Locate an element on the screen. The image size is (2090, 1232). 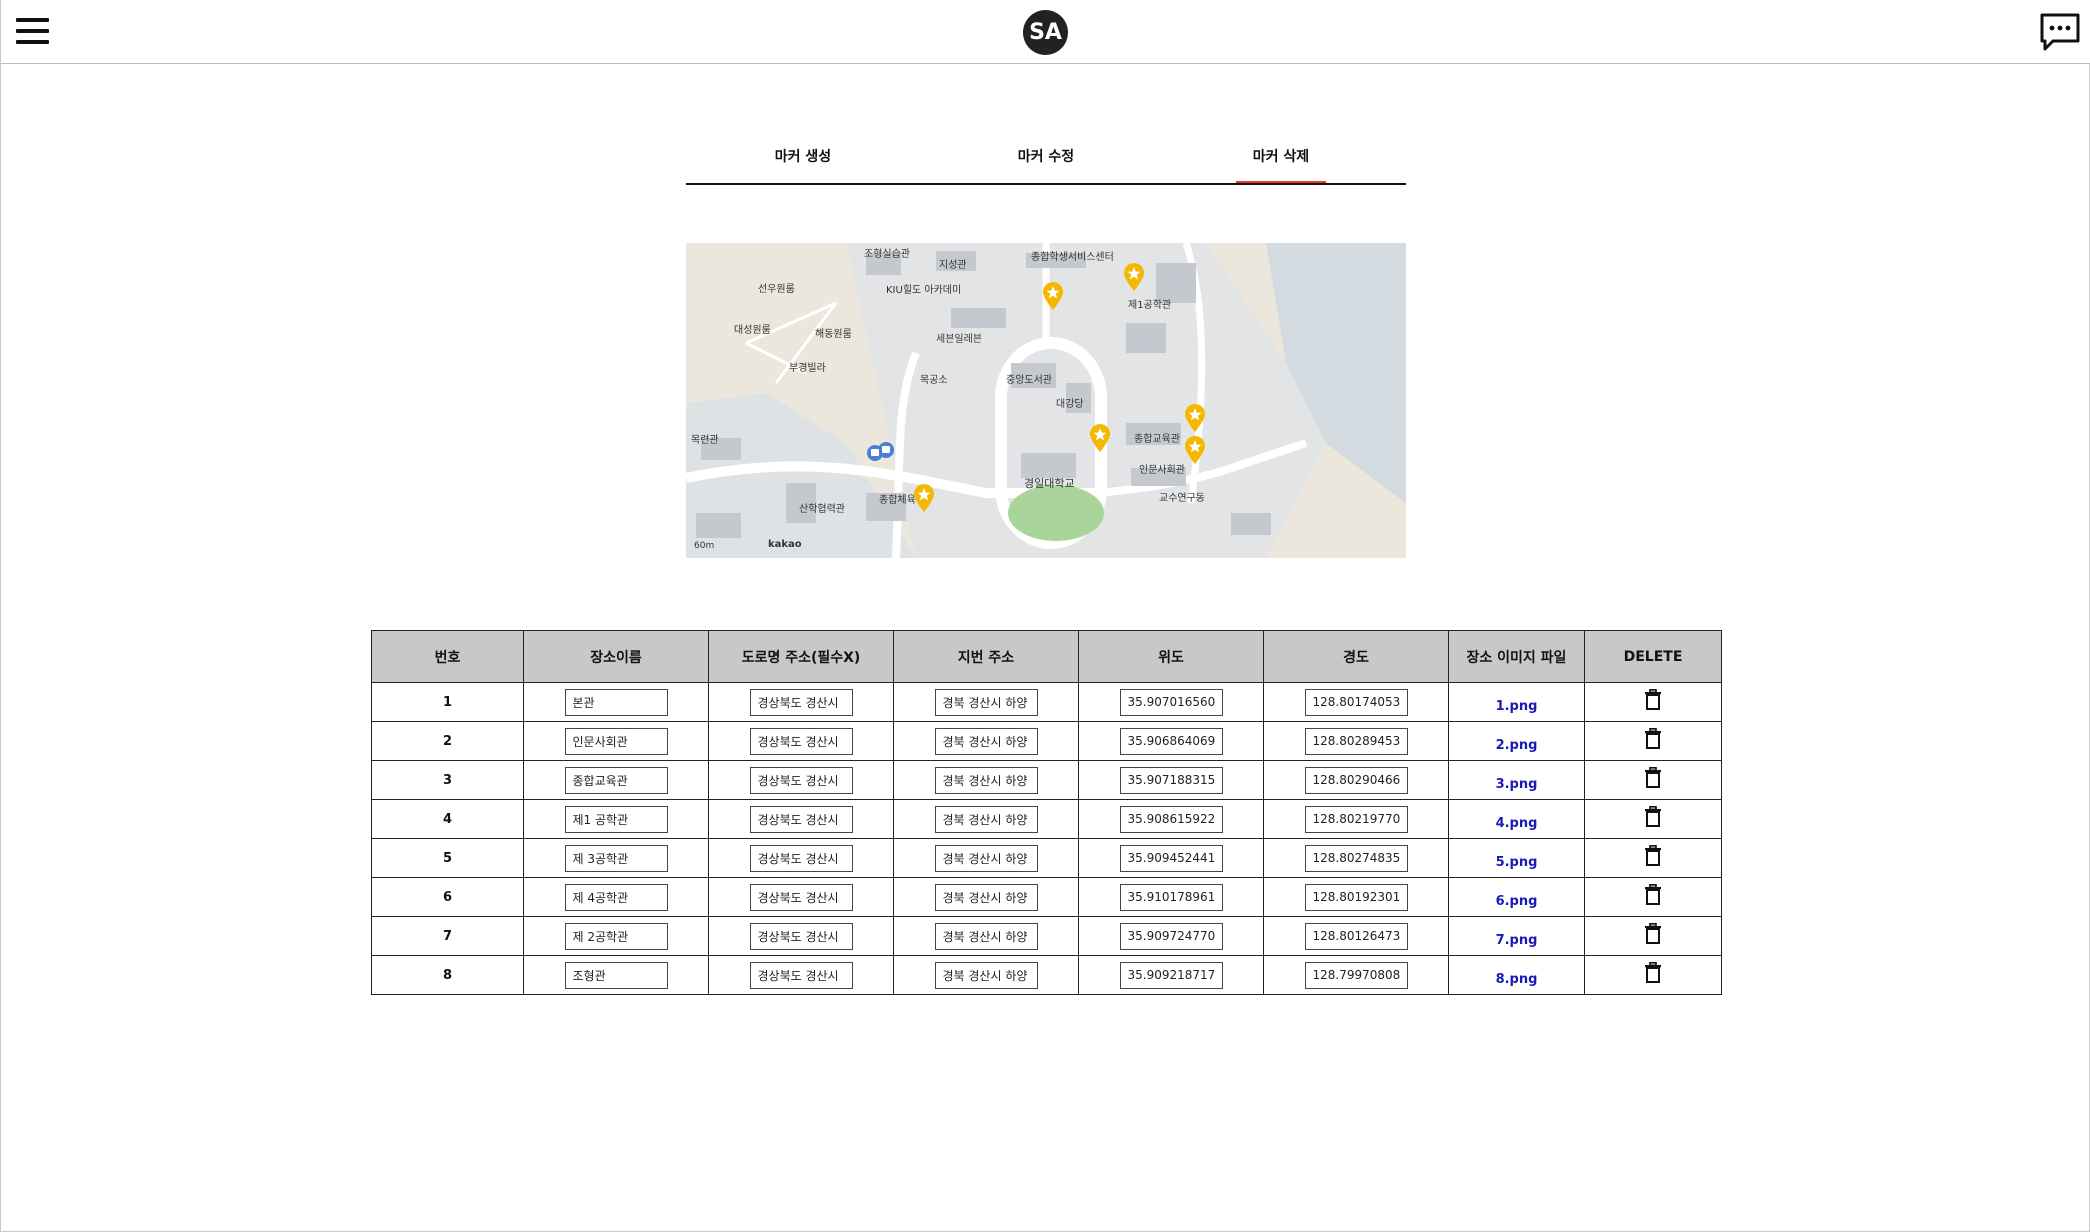
image-file-link: 2.png is located at coordinates (1517, 745).